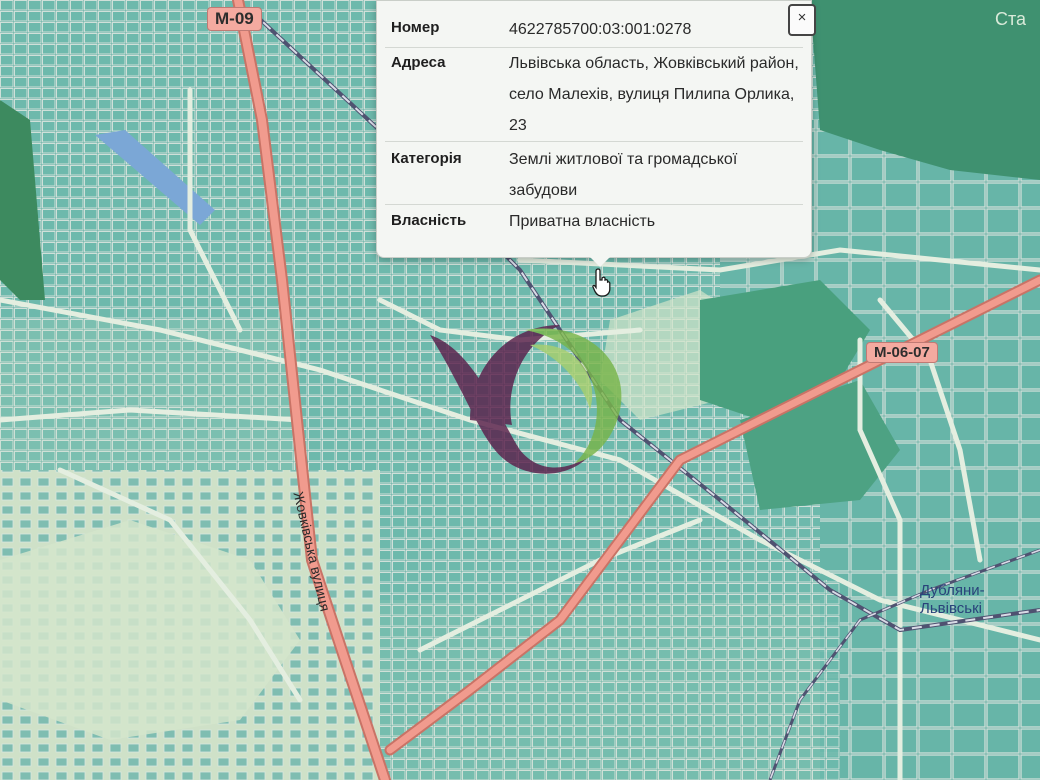 The height and width of the screenshot is (780, 1040). What do you see at coordinates (610, 680) in the screenshot?
I see `parcel-zone-south` at bounding box center [610, 680].